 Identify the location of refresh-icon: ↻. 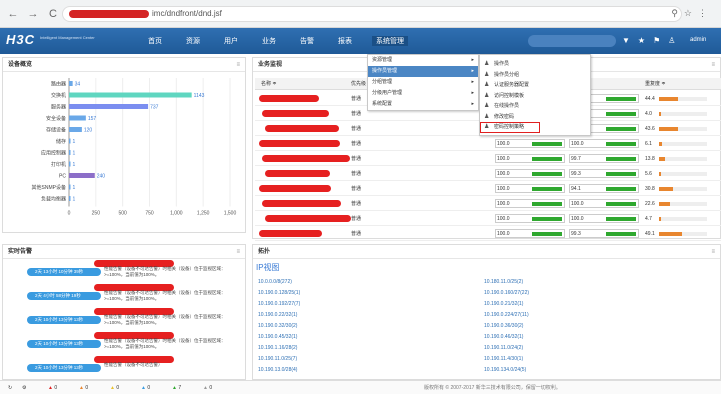
(10, 388).